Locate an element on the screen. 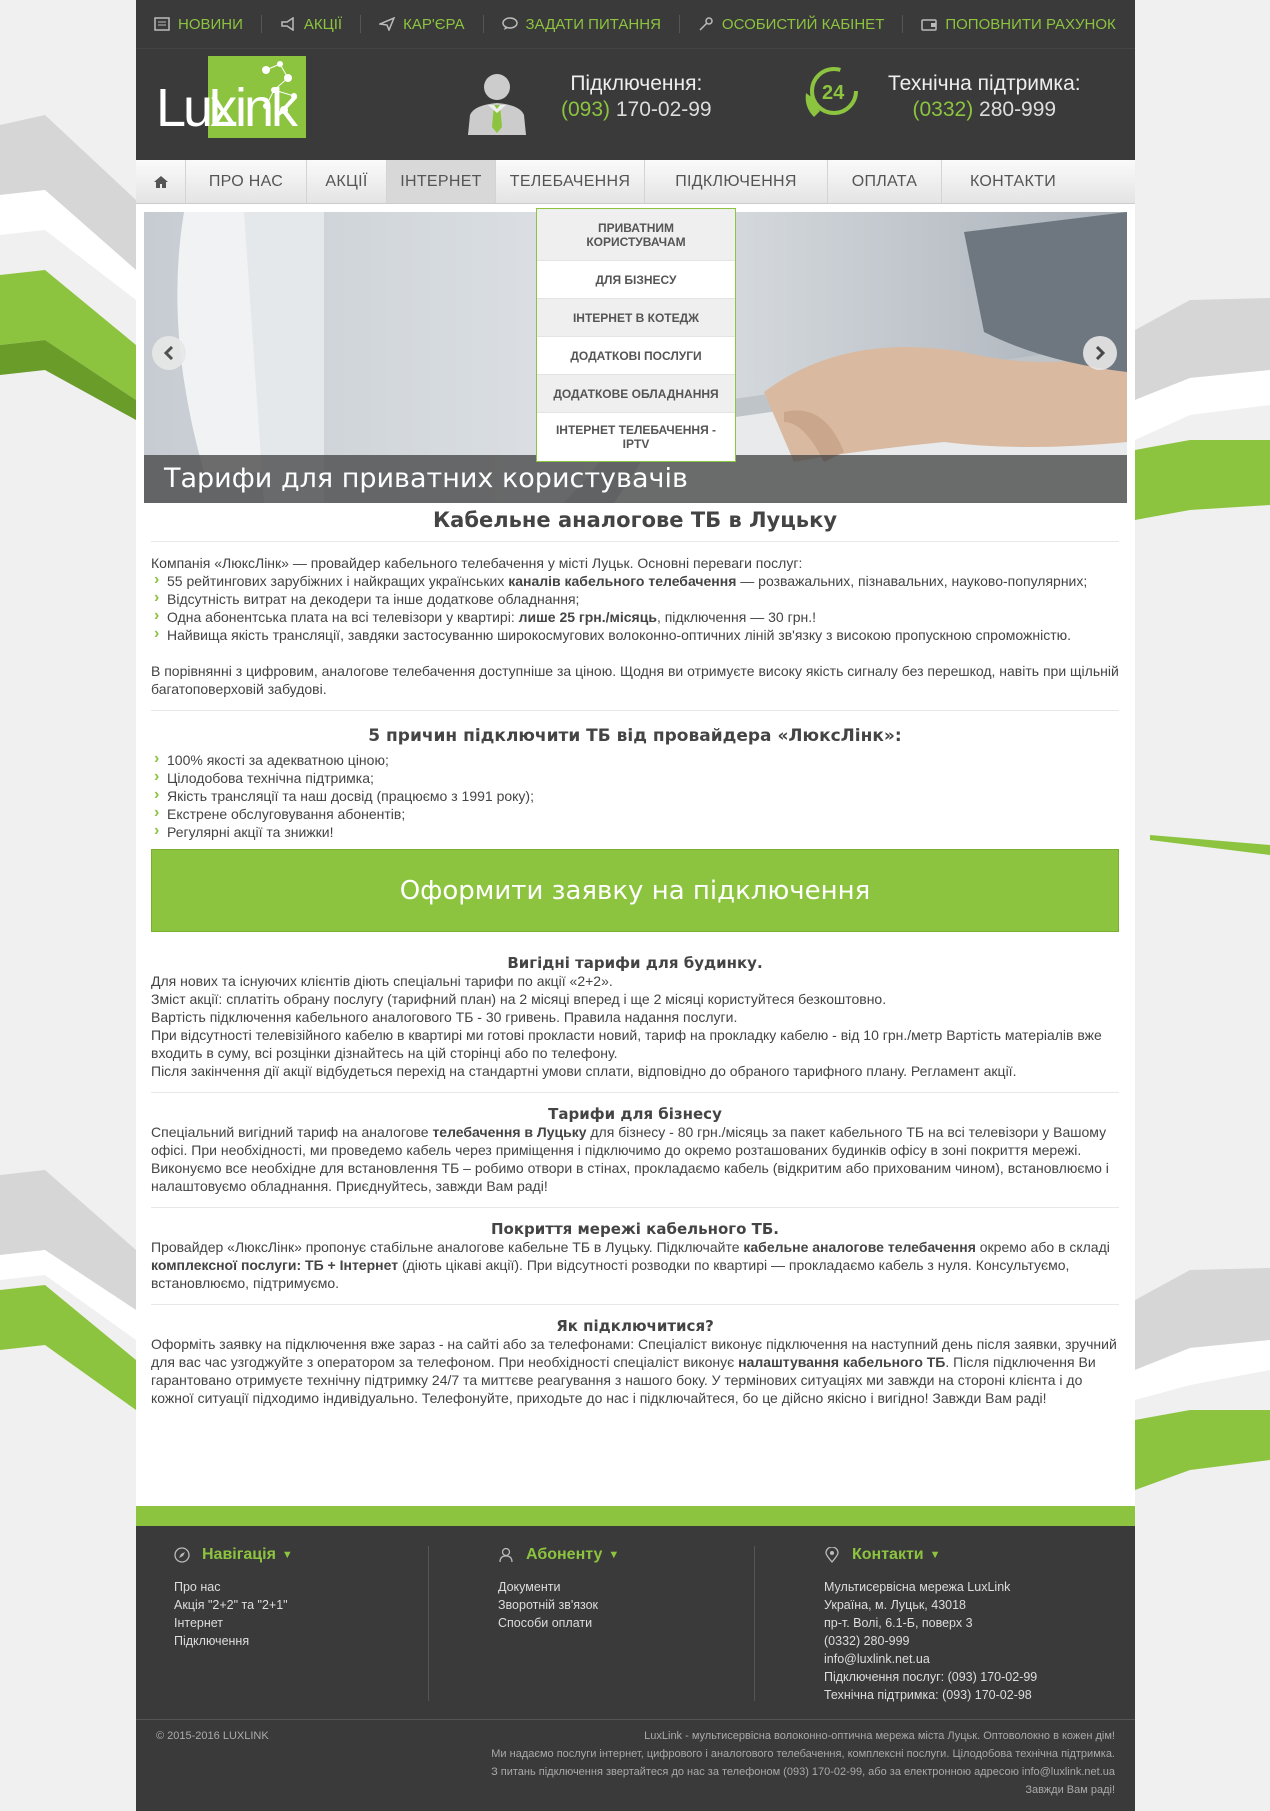  reason-item: 100% якості за адекватною ціною; is located at coordinates (635, 759).